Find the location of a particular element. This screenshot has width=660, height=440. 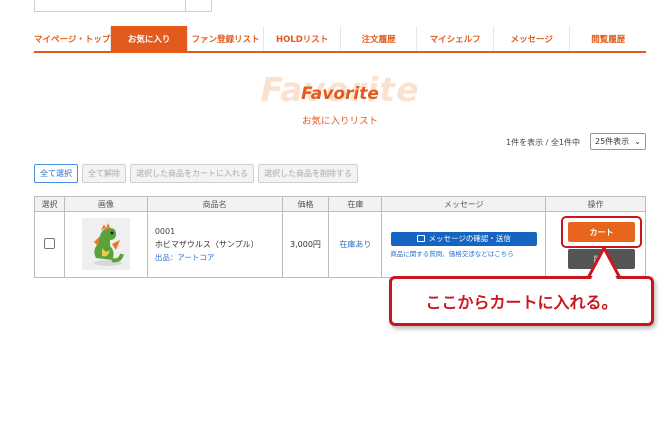

search-box is located at coordinates (123, 6).